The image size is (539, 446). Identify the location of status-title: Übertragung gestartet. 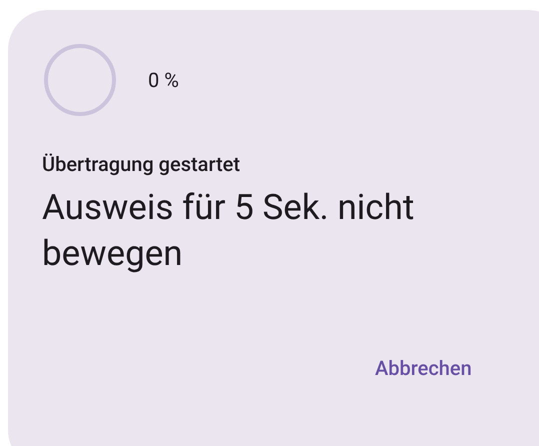
(142, 164).